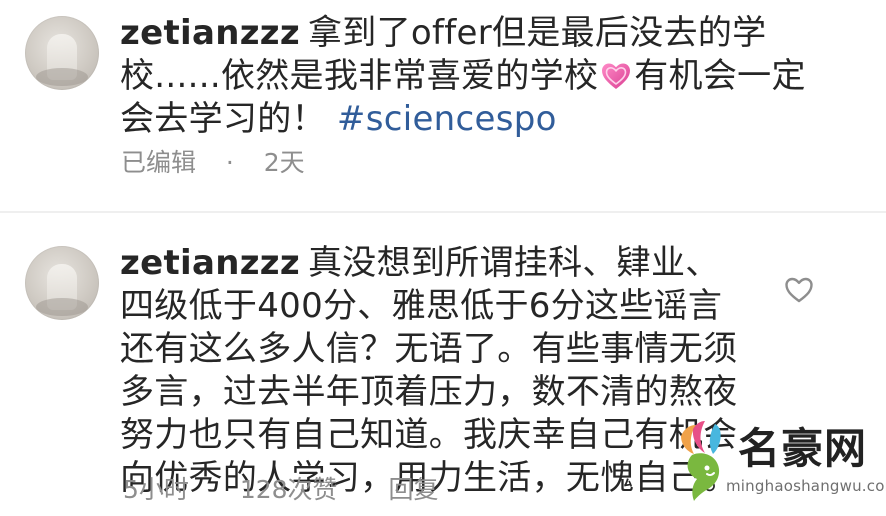 The image size is (886, 516). I want to click on heart-outline-icon, so click(799, 290).